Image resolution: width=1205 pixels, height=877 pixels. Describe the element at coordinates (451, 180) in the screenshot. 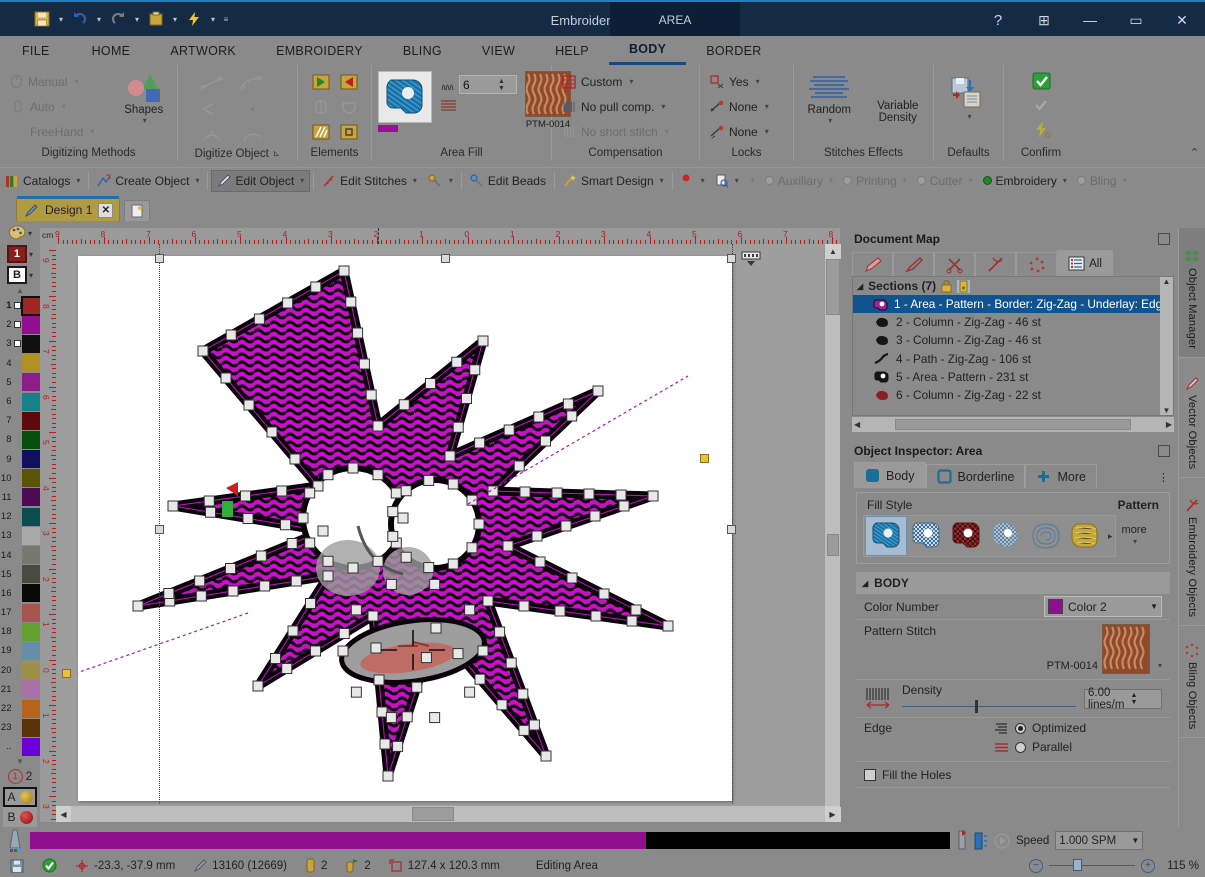

I see `node-edit-caret: ▾` at that location.